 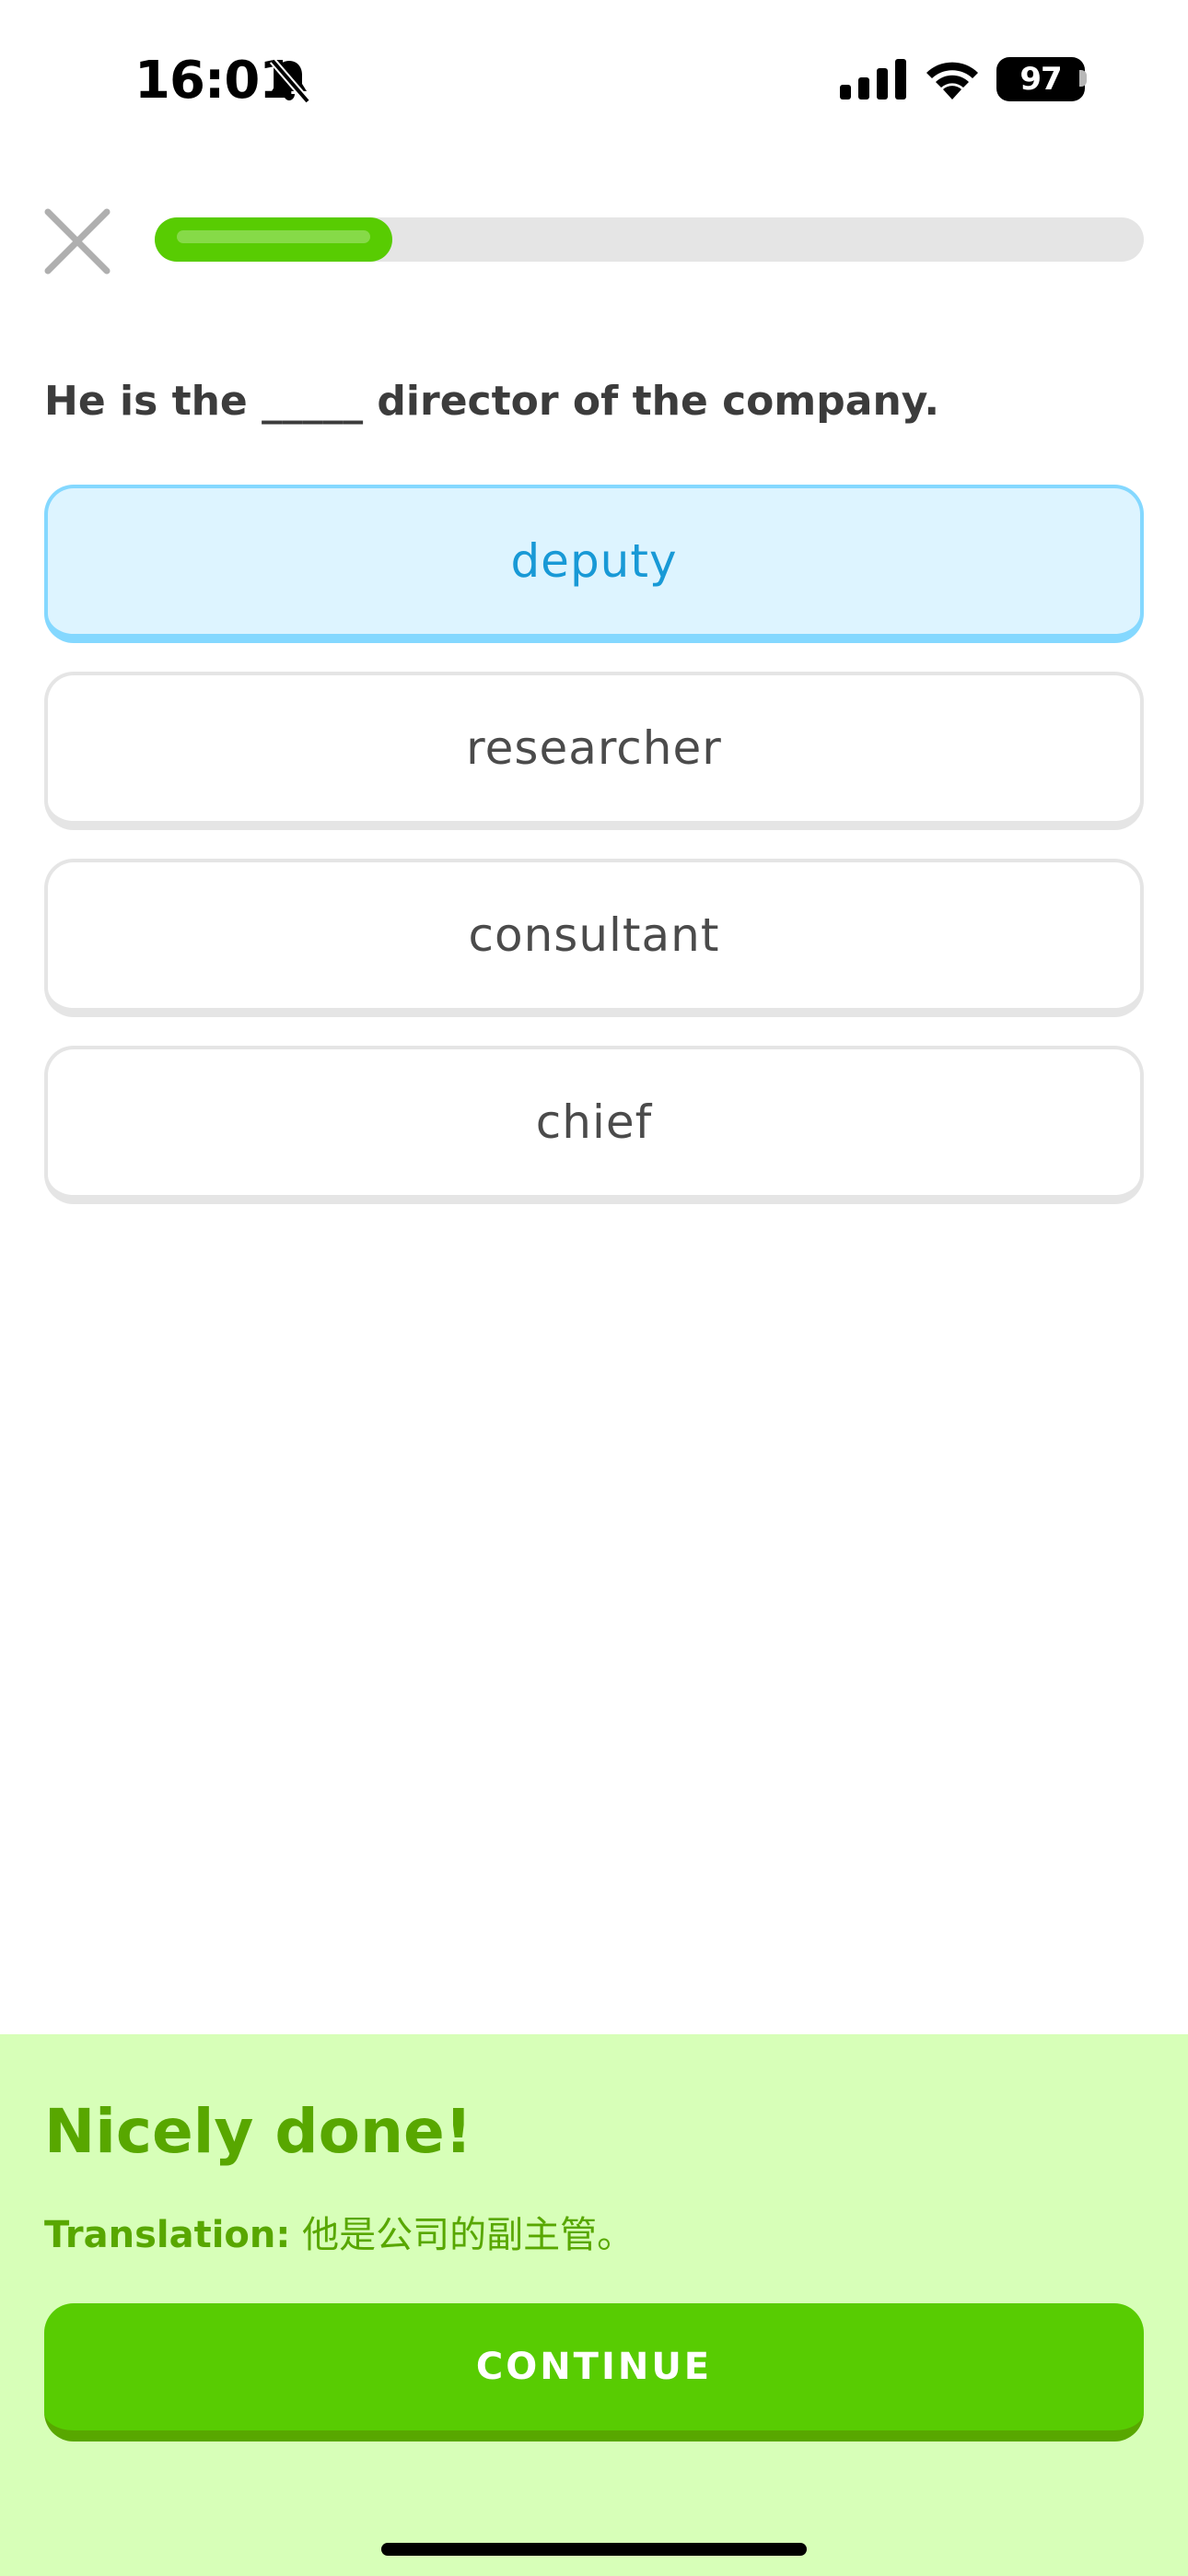 I want to click on bell-slash-icon, so click(x=290, y=80).